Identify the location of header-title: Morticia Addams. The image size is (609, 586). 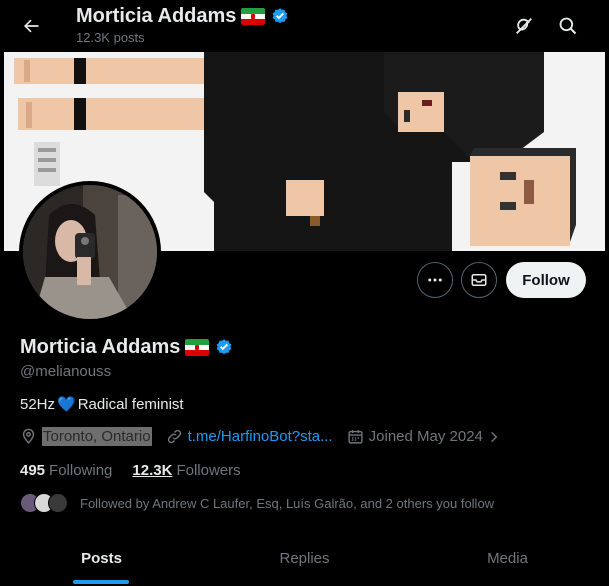
(156, 16).